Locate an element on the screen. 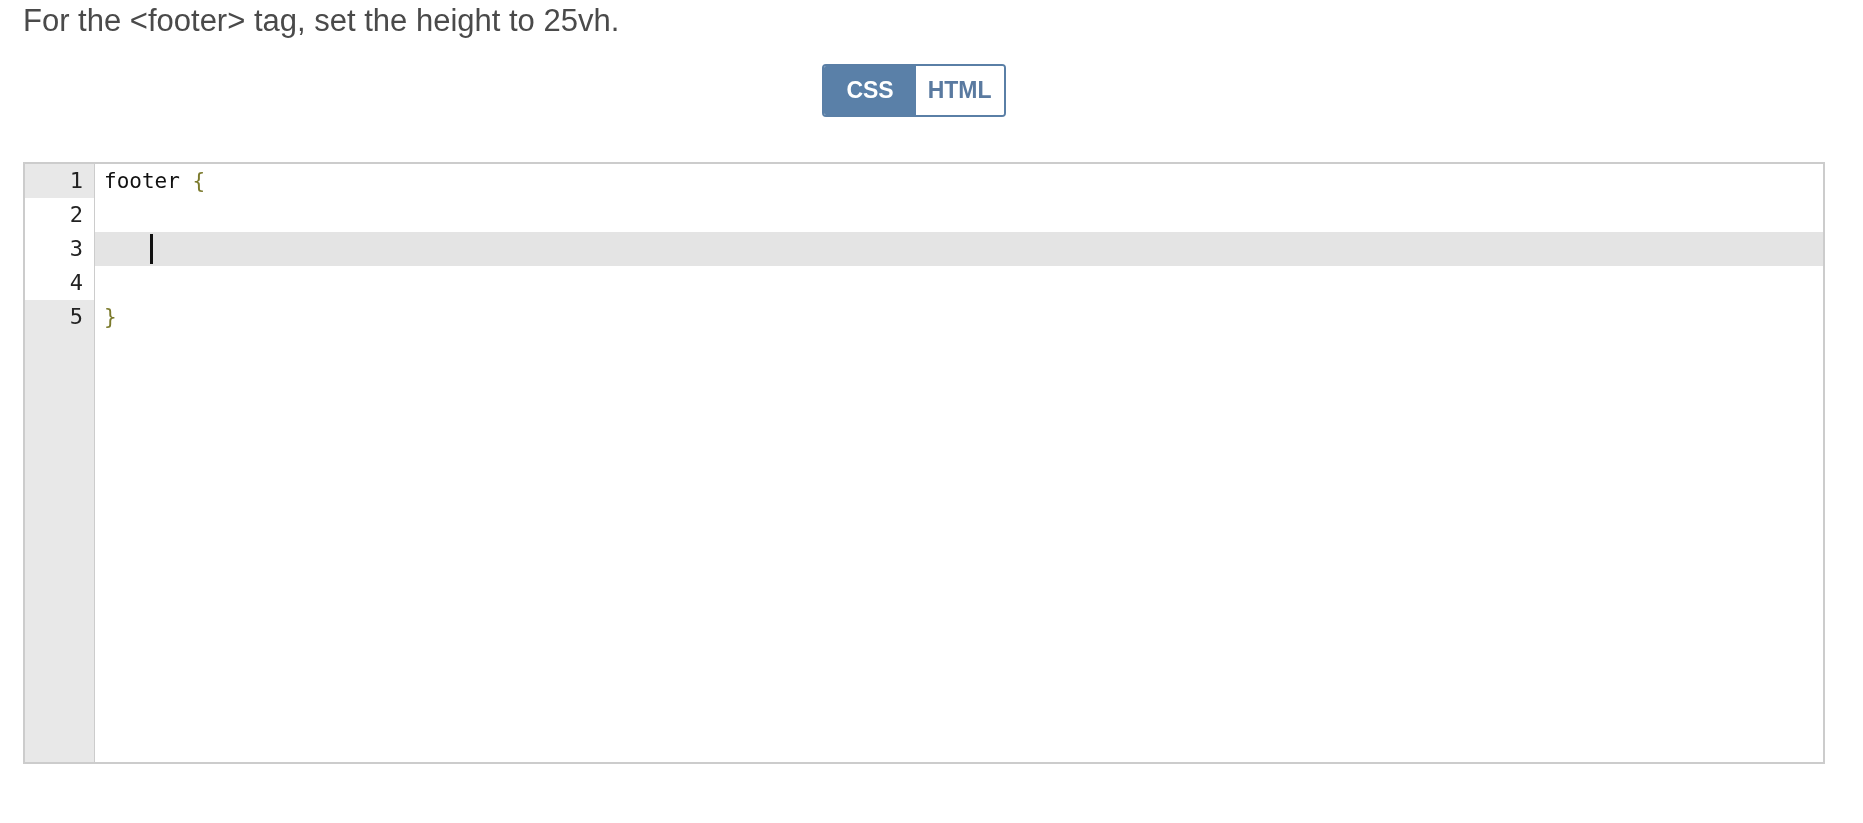 The width and height of the screenshot is (1863, 823). line-number: 2 is located at coordinates (60, 215).